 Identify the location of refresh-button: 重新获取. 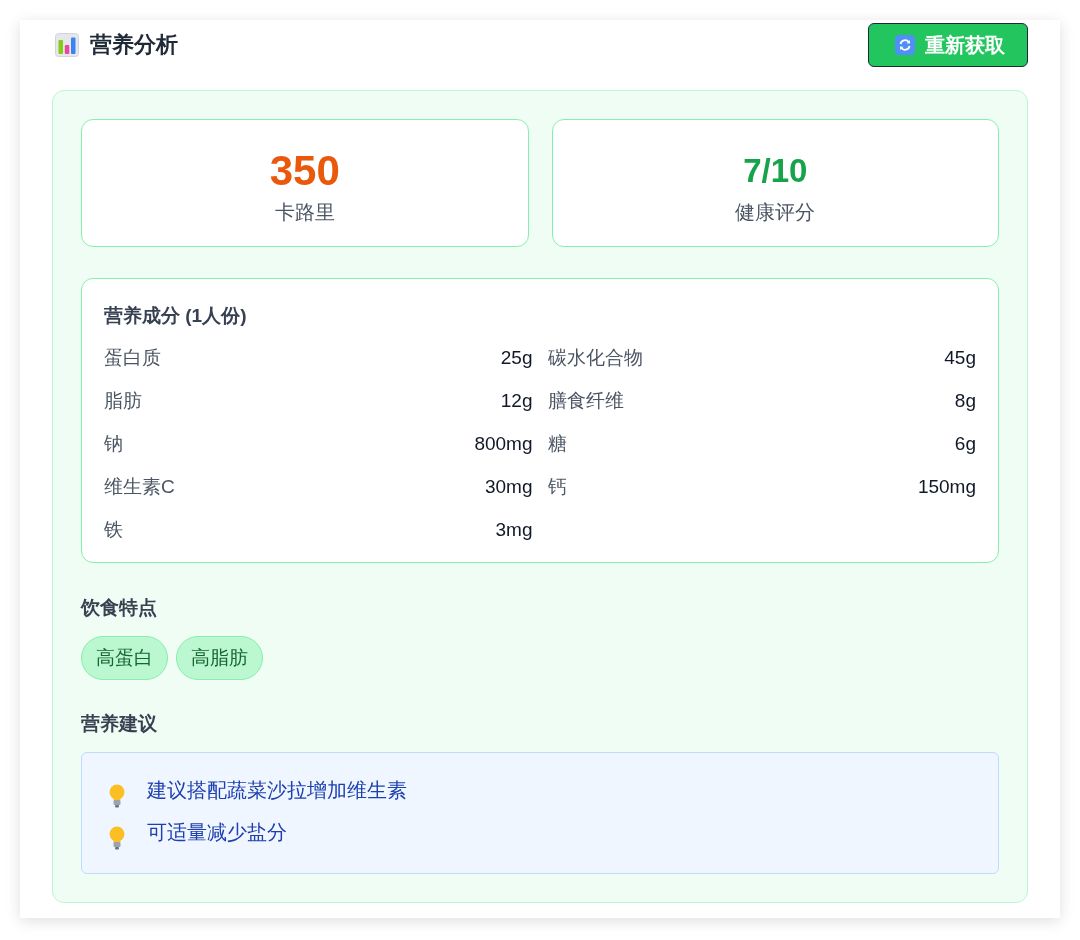
(948, 45).